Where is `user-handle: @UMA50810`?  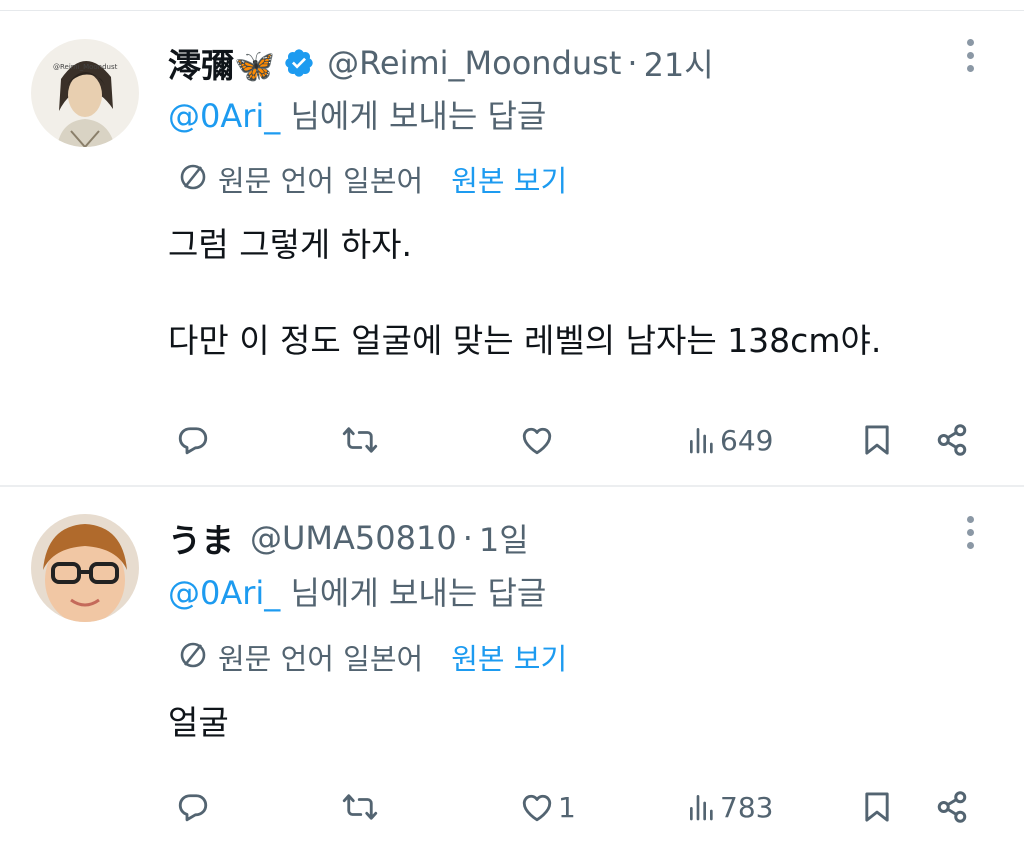
user-handle: @UMA50810 is located at coordinates (353, 538).